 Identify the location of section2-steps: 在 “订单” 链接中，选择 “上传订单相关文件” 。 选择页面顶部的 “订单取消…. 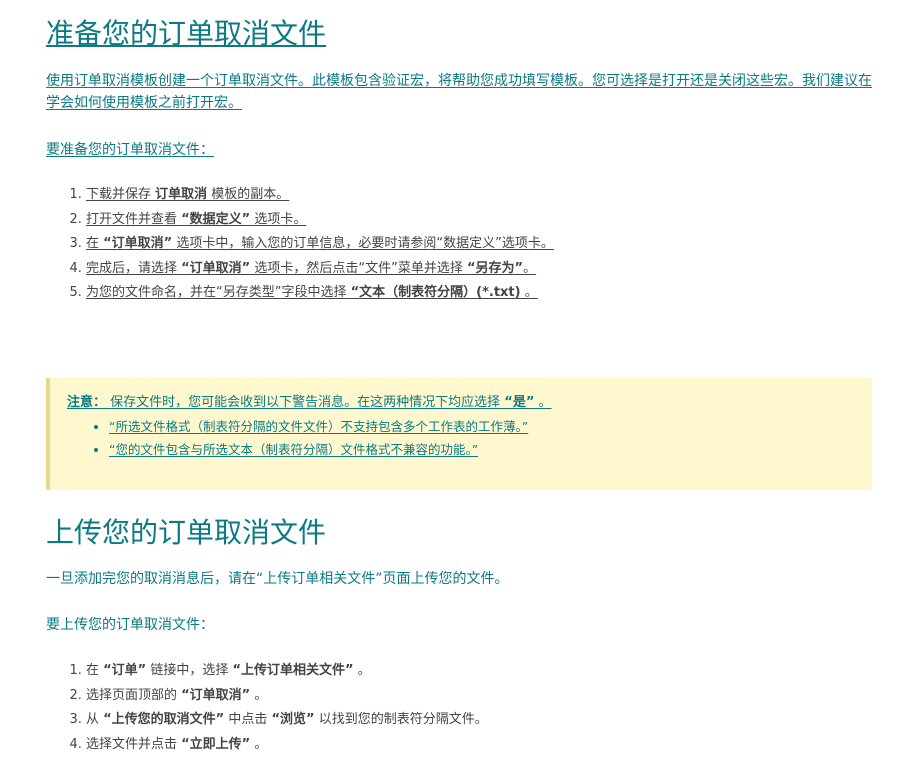
(267, 708).